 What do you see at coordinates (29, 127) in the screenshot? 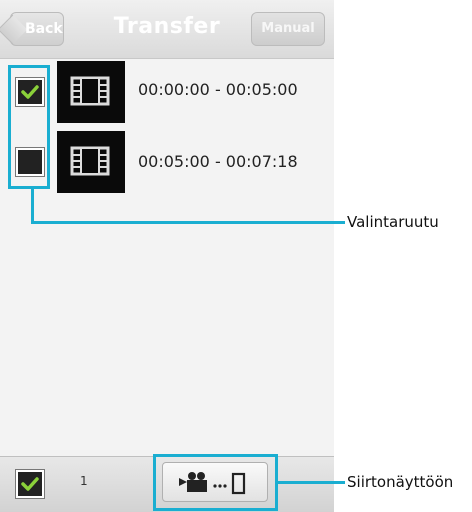
I see `checkbox-highlight-box` at bounding box center [29, 127].